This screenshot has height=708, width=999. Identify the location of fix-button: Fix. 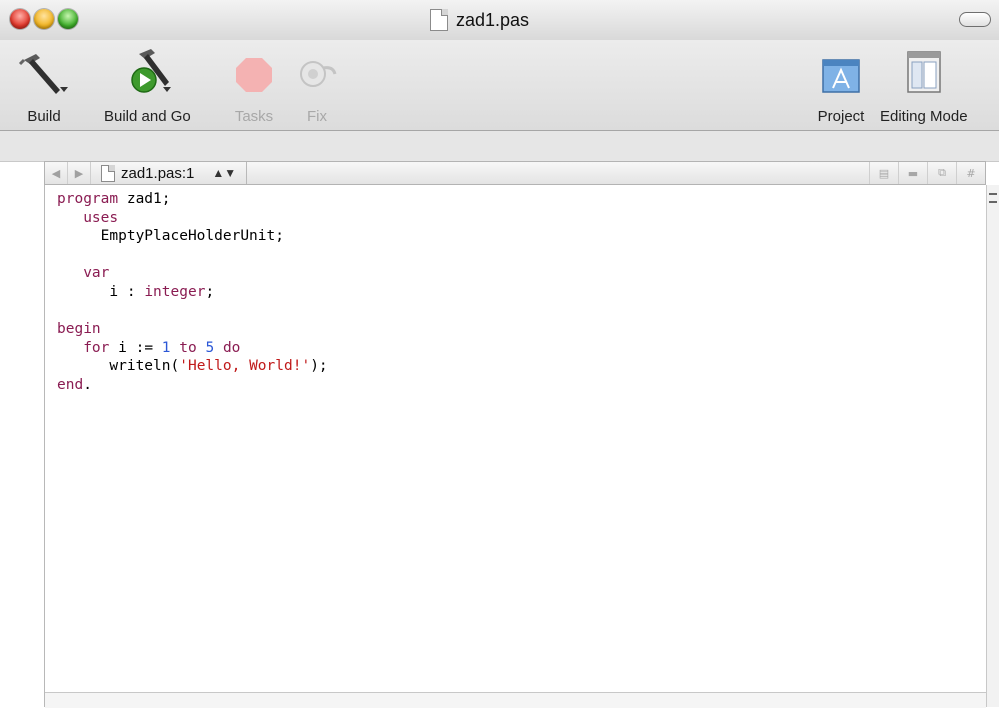
(317, 85).